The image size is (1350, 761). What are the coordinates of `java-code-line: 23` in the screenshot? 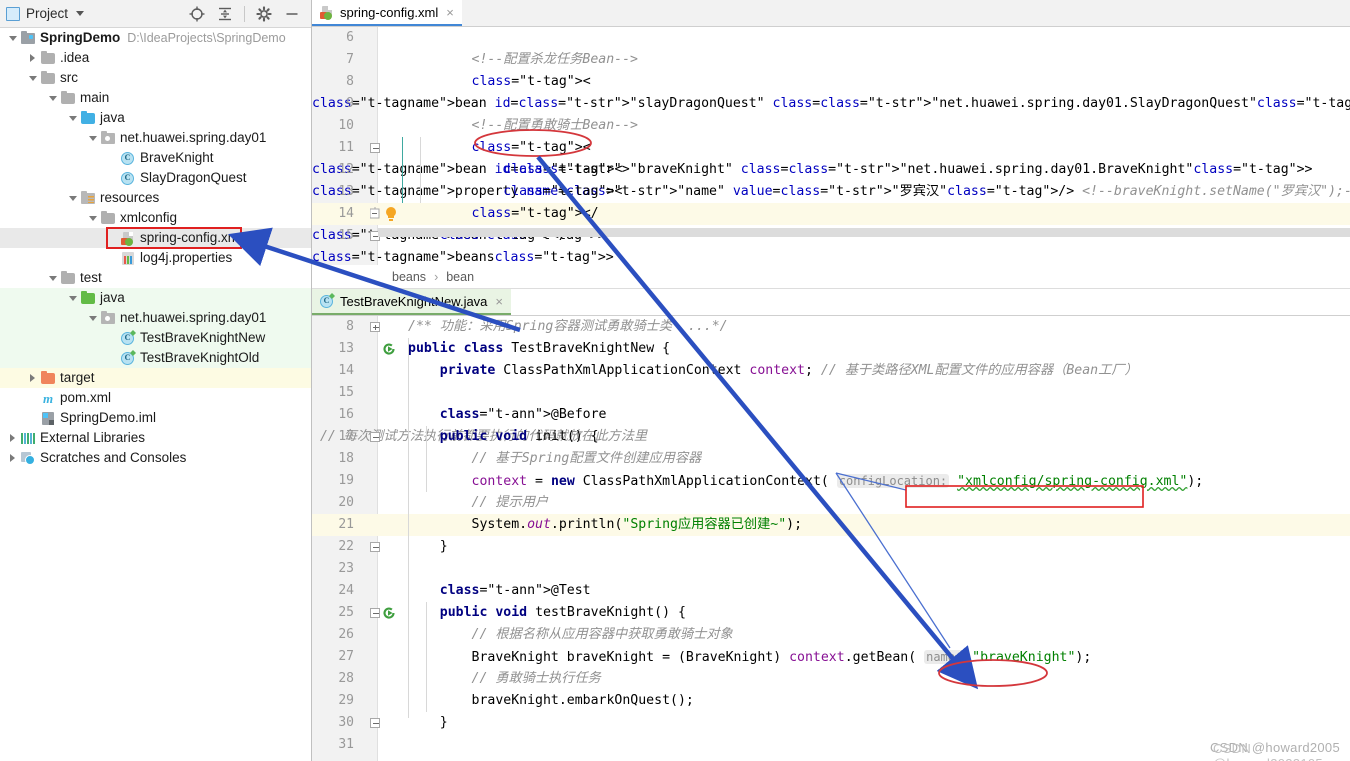 It's located at (831, 569).